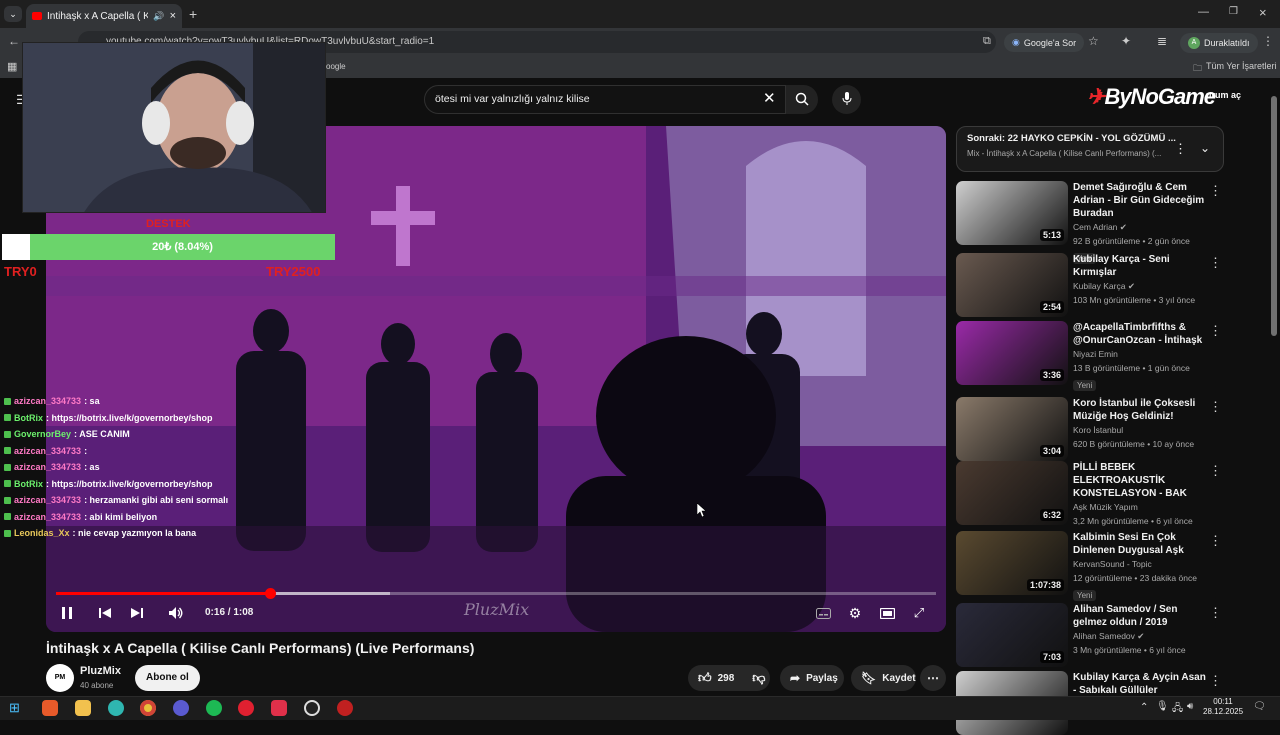  What do you see at coordinates (919, 613) in the screenshot?
I see `fullscreen-button: ⤢` at bounding box center [919, 613].